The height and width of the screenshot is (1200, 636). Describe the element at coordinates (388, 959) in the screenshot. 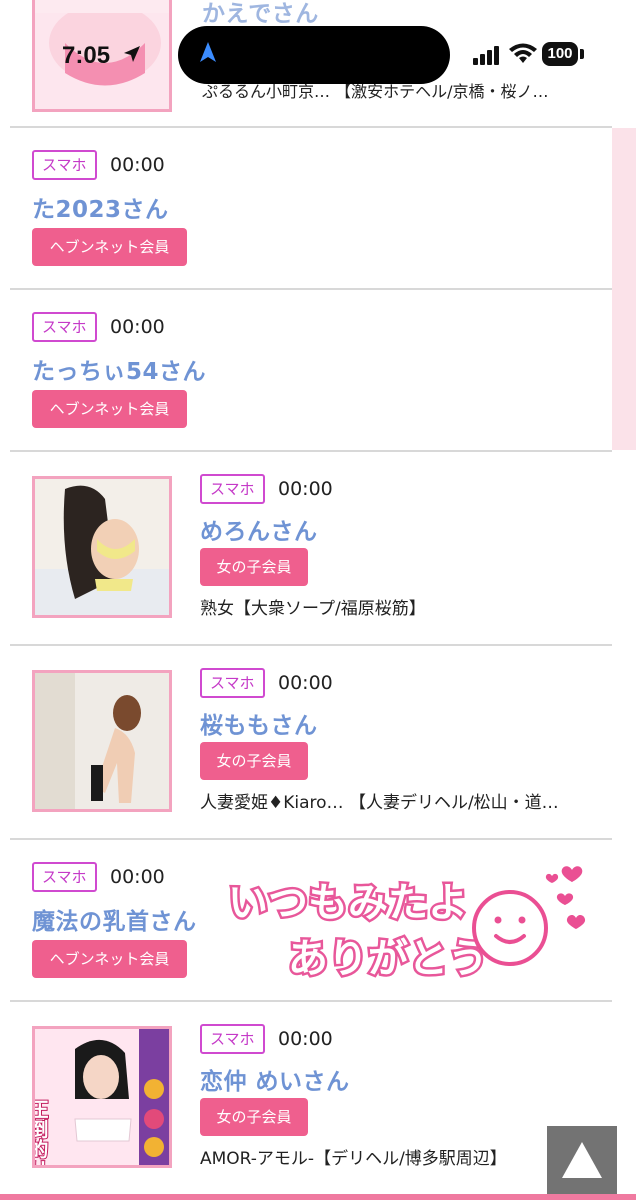

I see `stamp-text-line2: ありがとう` at that location.